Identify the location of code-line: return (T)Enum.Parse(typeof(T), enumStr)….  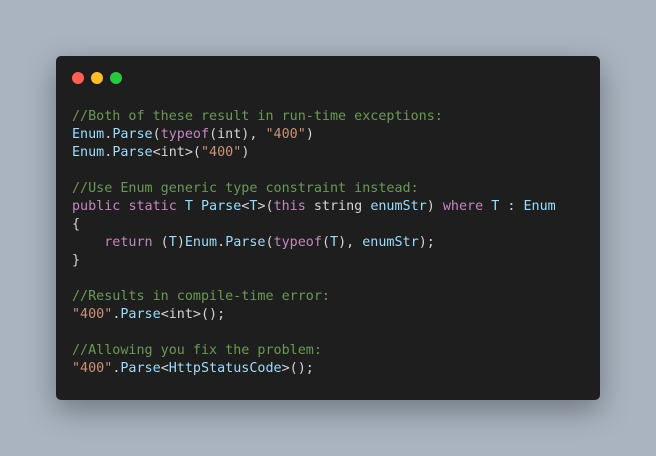
(314, 243).